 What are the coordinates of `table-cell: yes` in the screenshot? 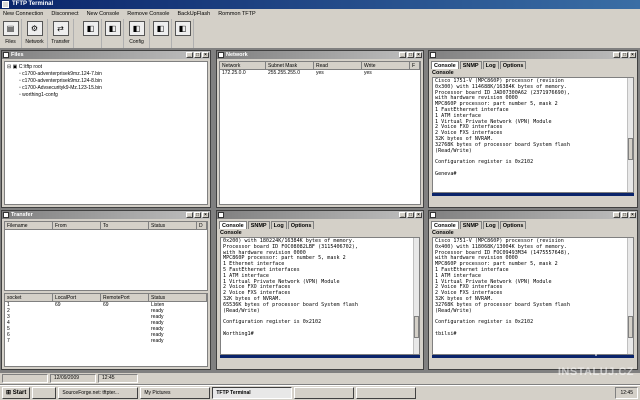 It's located at (320, 73).